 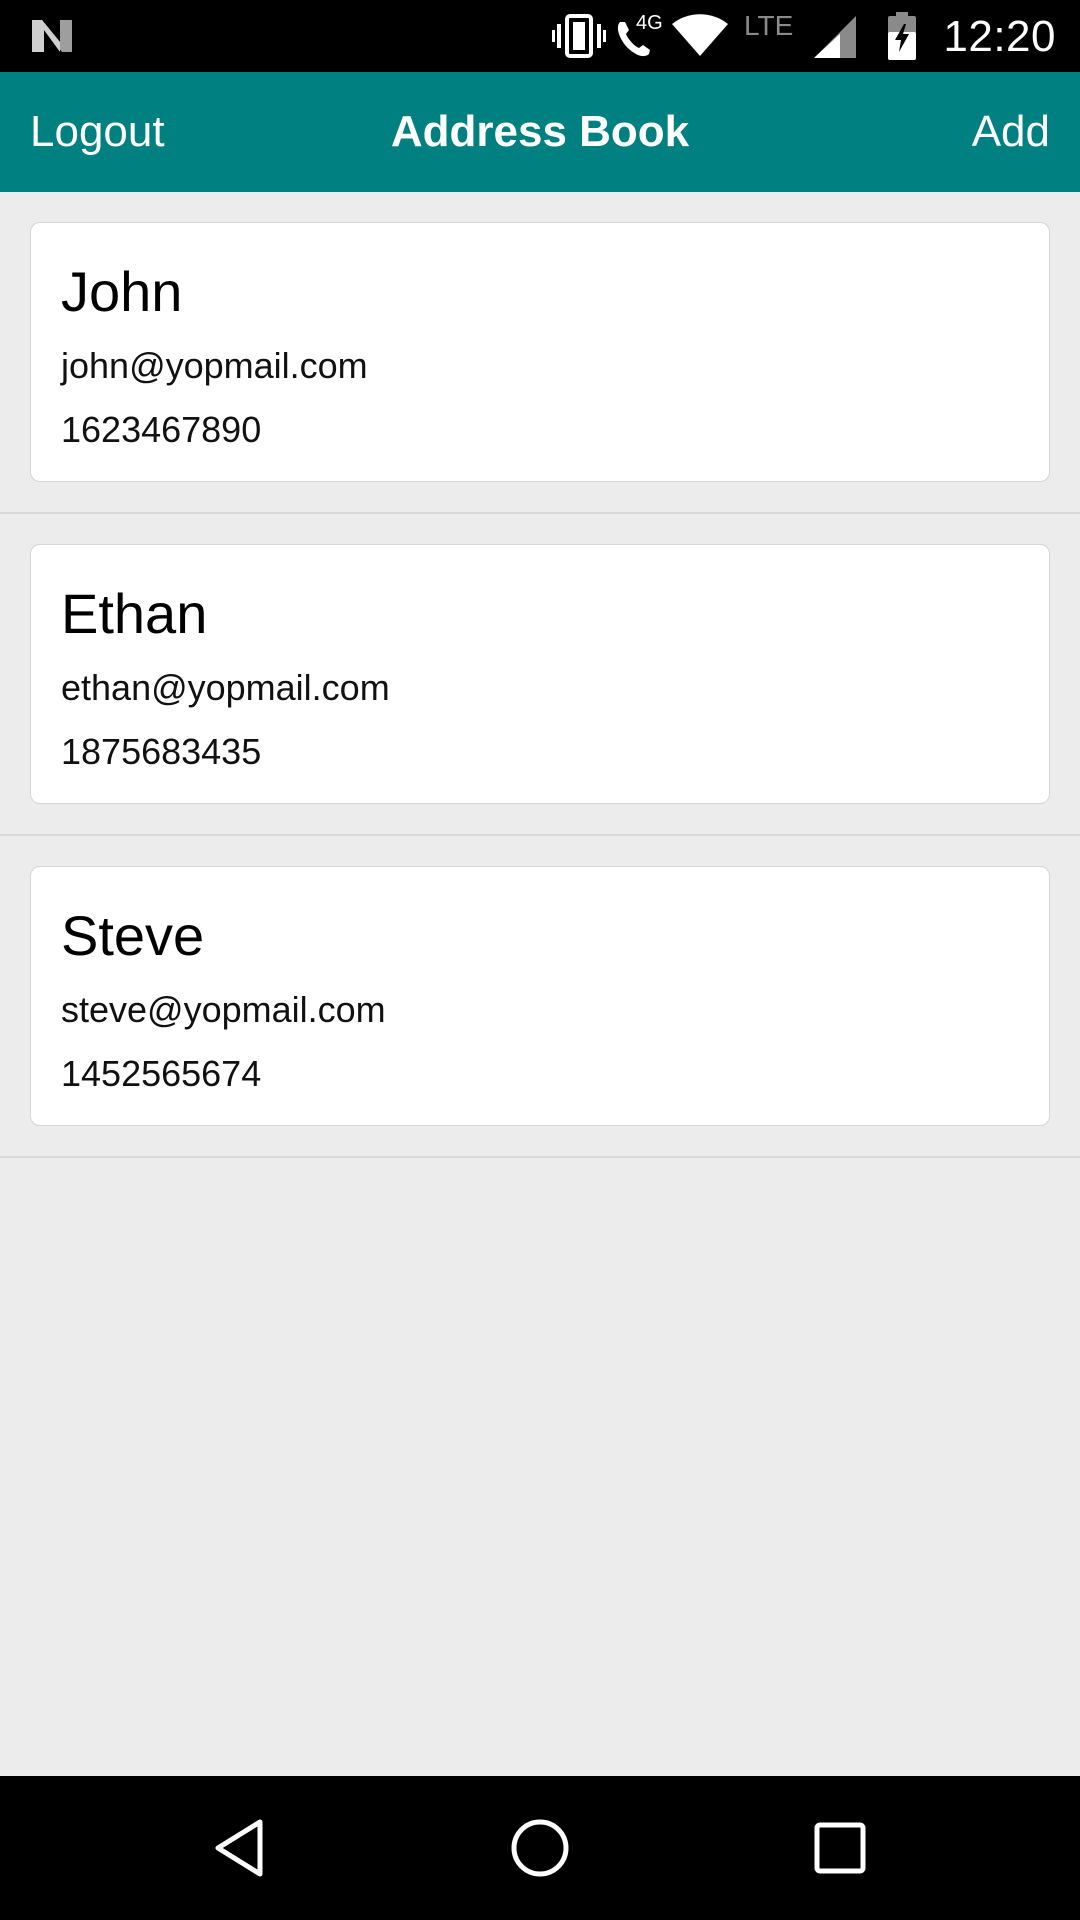 I want to click on navigation-bar, so click(x=540, y=1848).